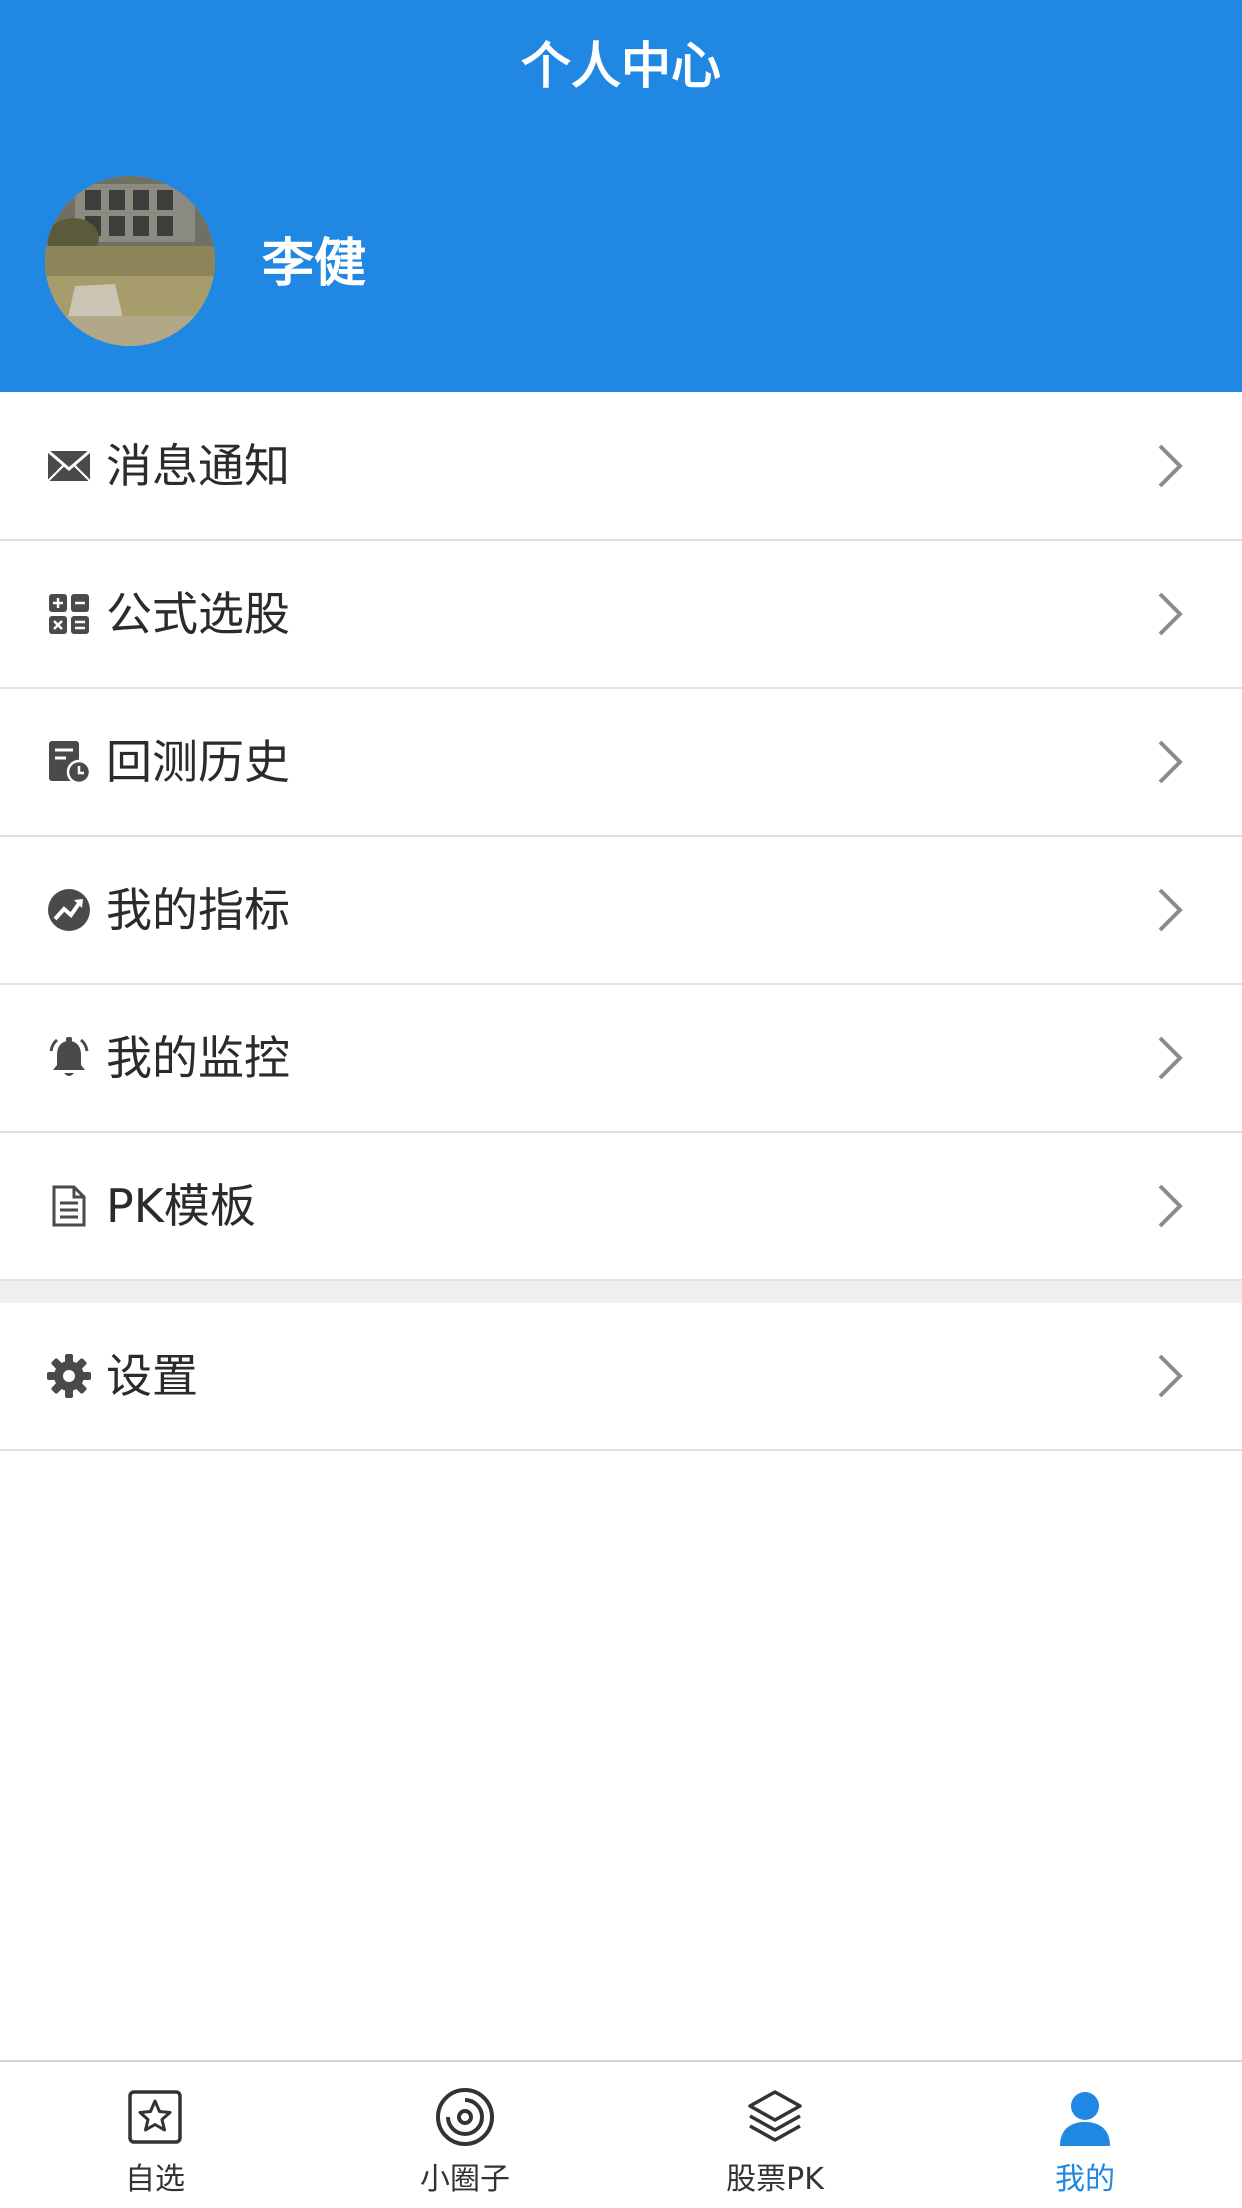  What do you see at coordinates (181, 1206) in the screenshot?
I see `menu-item-label: PK模板` at bounding box center [181, 1206].